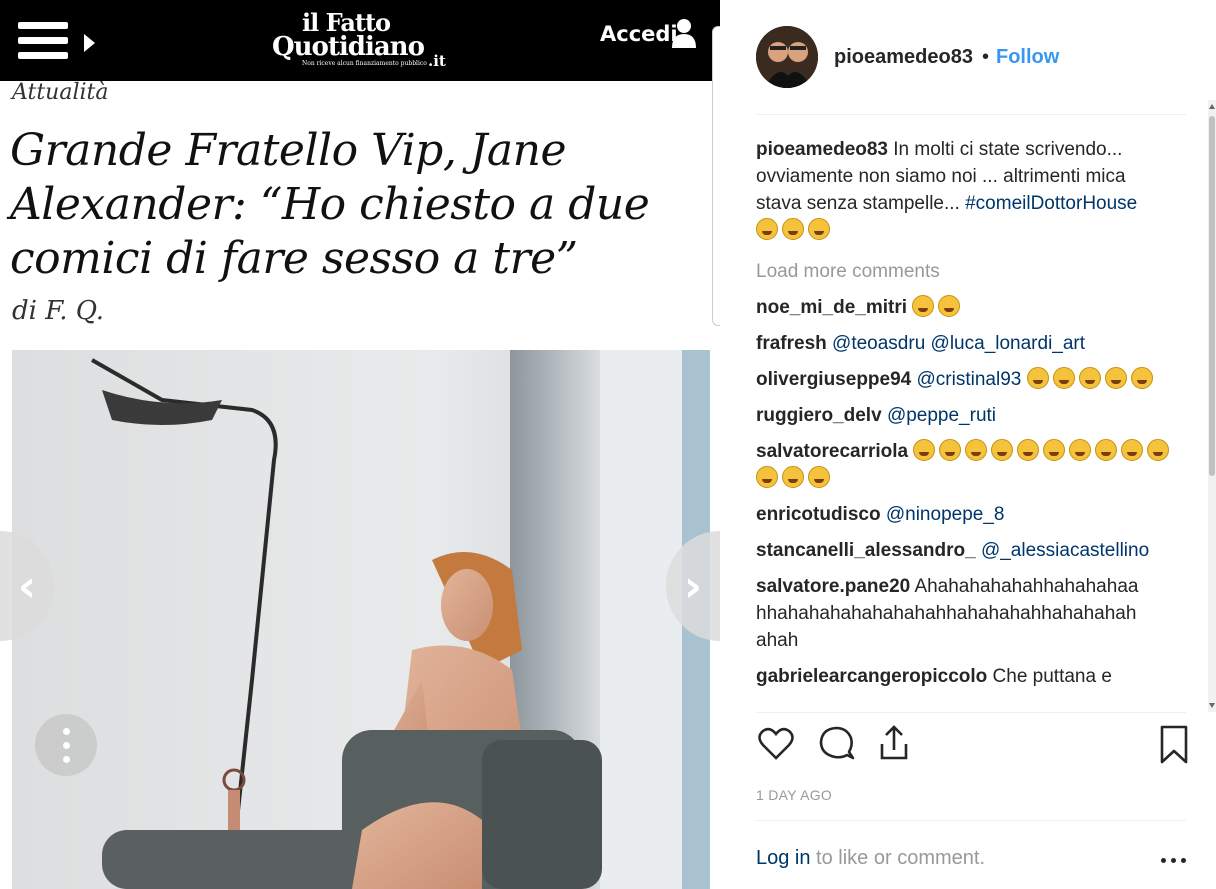 The height and width of the screenshot is (889, 1216). I want to click on heart-icon, so click(776, 744).